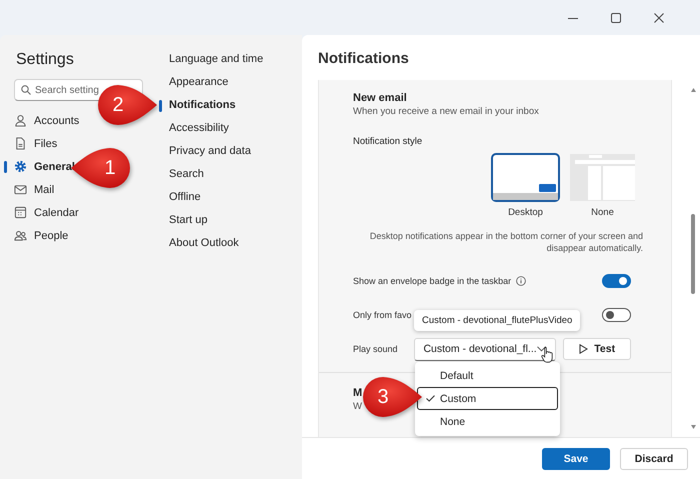 The width and height of the screenshot is (700, 479). What do you see at coordinates (33, 143) in the screenshot?
I see `nav-item: Files` at bounding box center [33, 143].